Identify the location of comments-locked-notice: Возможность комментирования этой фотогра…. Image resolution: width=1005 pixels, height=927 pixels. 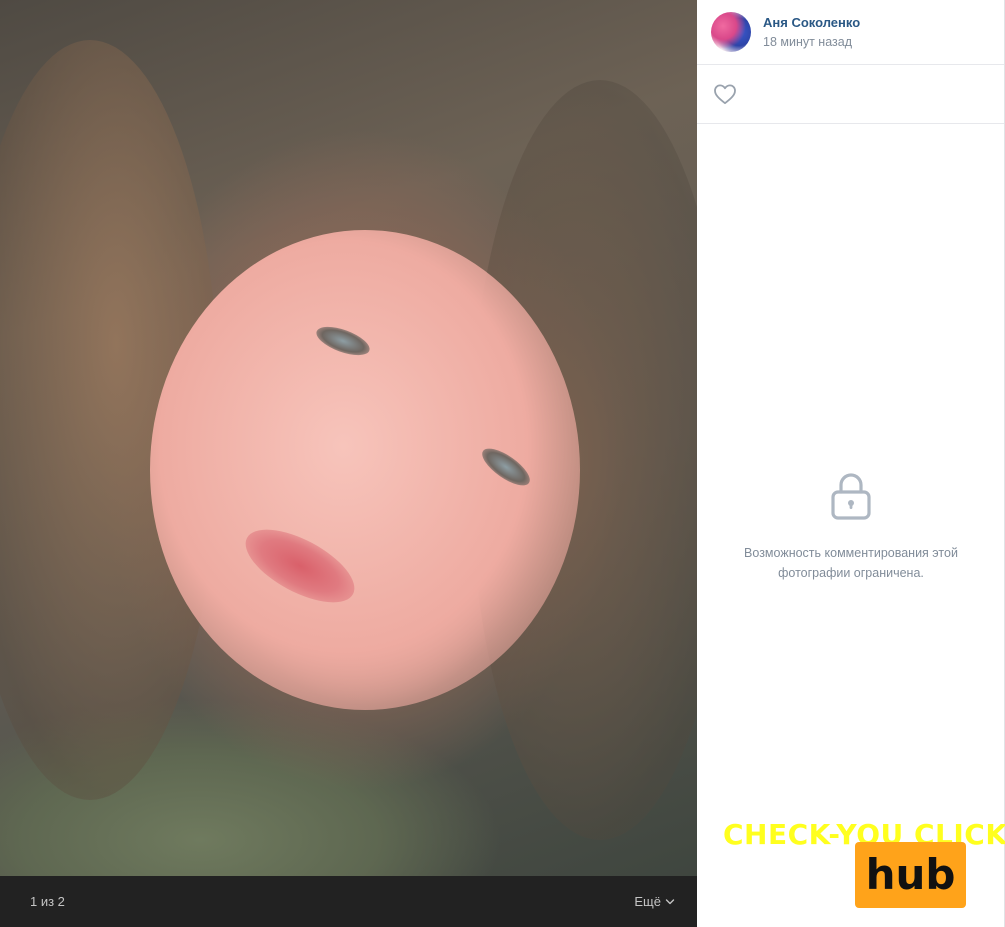
(851, 526).